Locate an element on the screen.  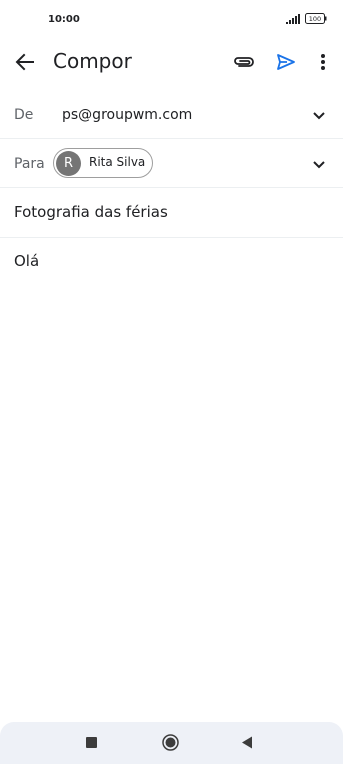
body-field: Olá is located at coordinates (26, 261).